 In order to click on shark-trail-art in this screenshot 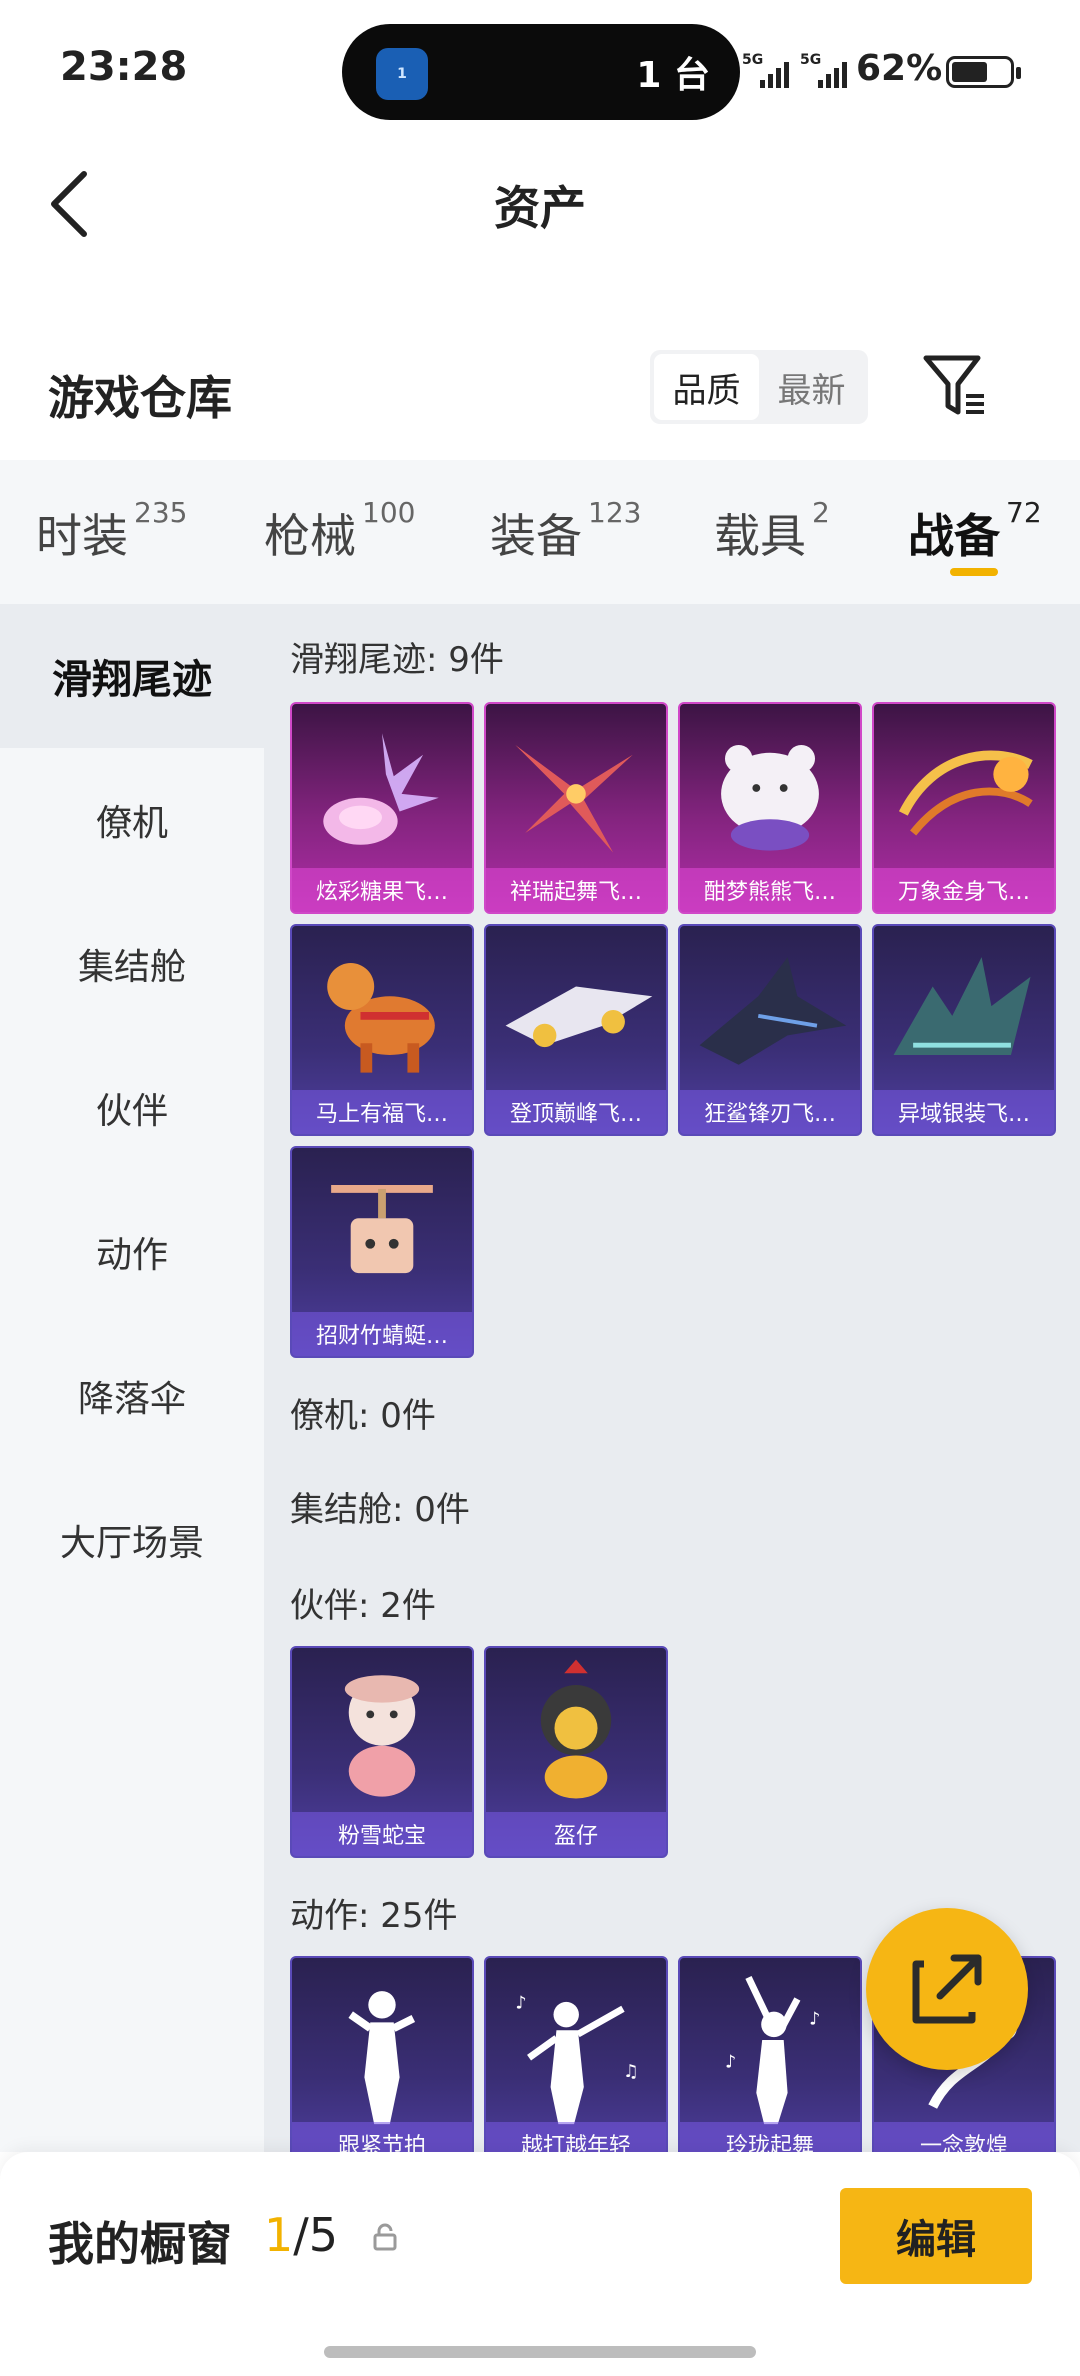, I will do `click(773, 1011)`.